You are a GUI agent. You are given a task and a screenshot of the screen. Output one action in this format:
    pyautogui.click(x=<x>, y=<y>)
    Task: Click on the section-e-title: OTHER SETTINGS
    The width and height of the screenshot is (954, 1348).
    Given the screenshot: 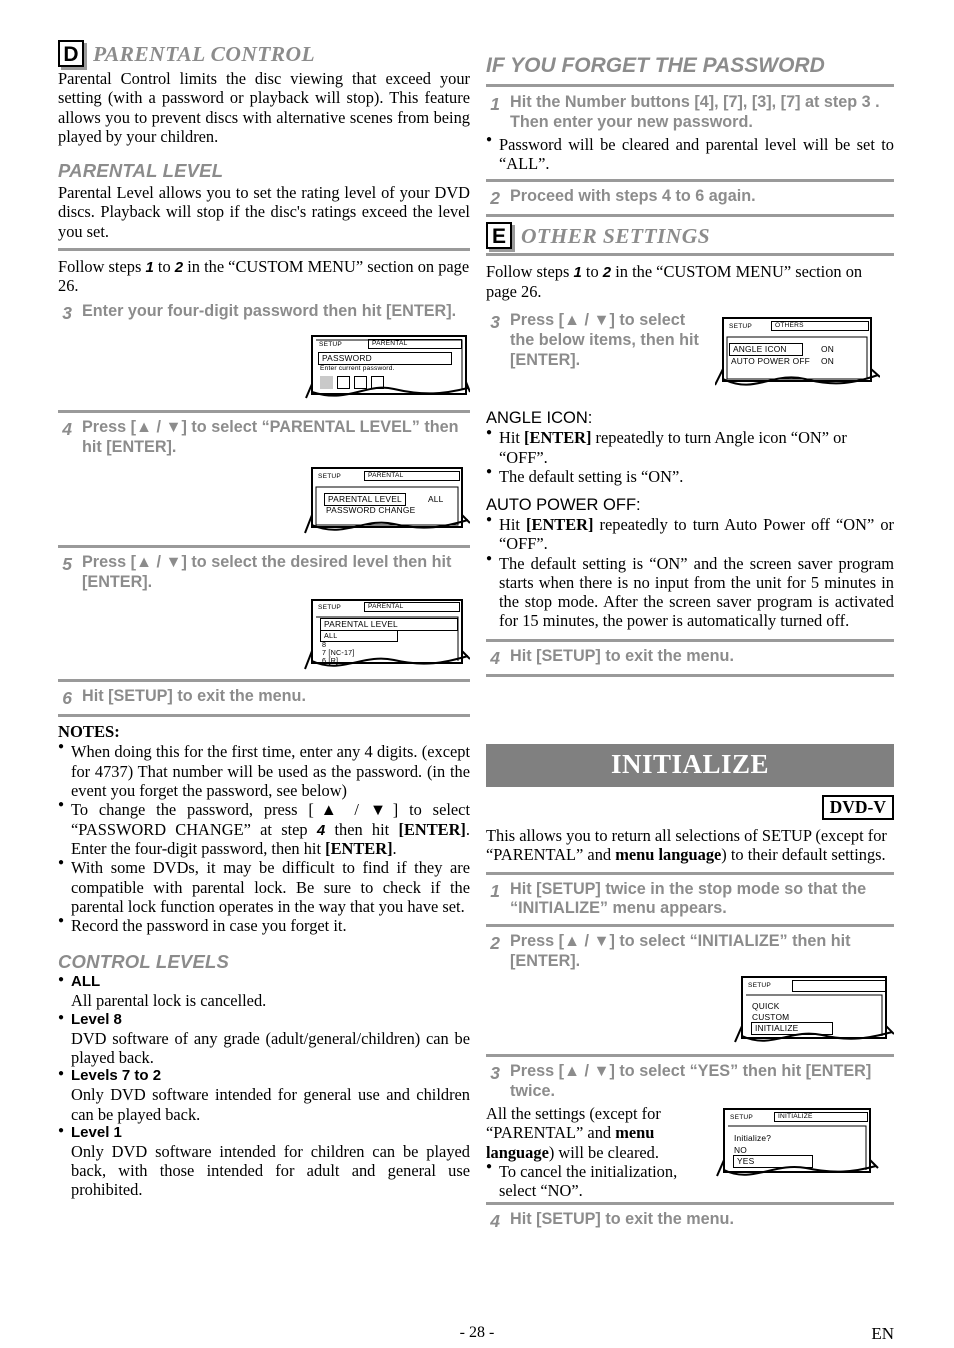 What is the action you would take?
    pyautogui.click(x=615, y=236)
    